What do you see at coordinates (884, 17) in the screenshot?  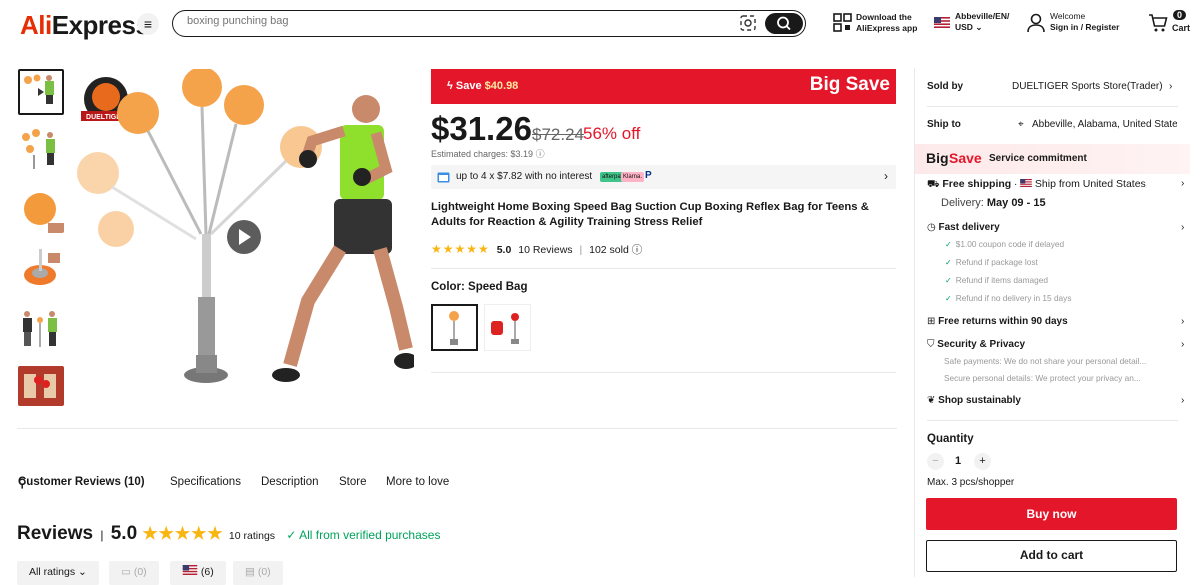 I see `download-line1: Download the` at bounding box center [884, 17].